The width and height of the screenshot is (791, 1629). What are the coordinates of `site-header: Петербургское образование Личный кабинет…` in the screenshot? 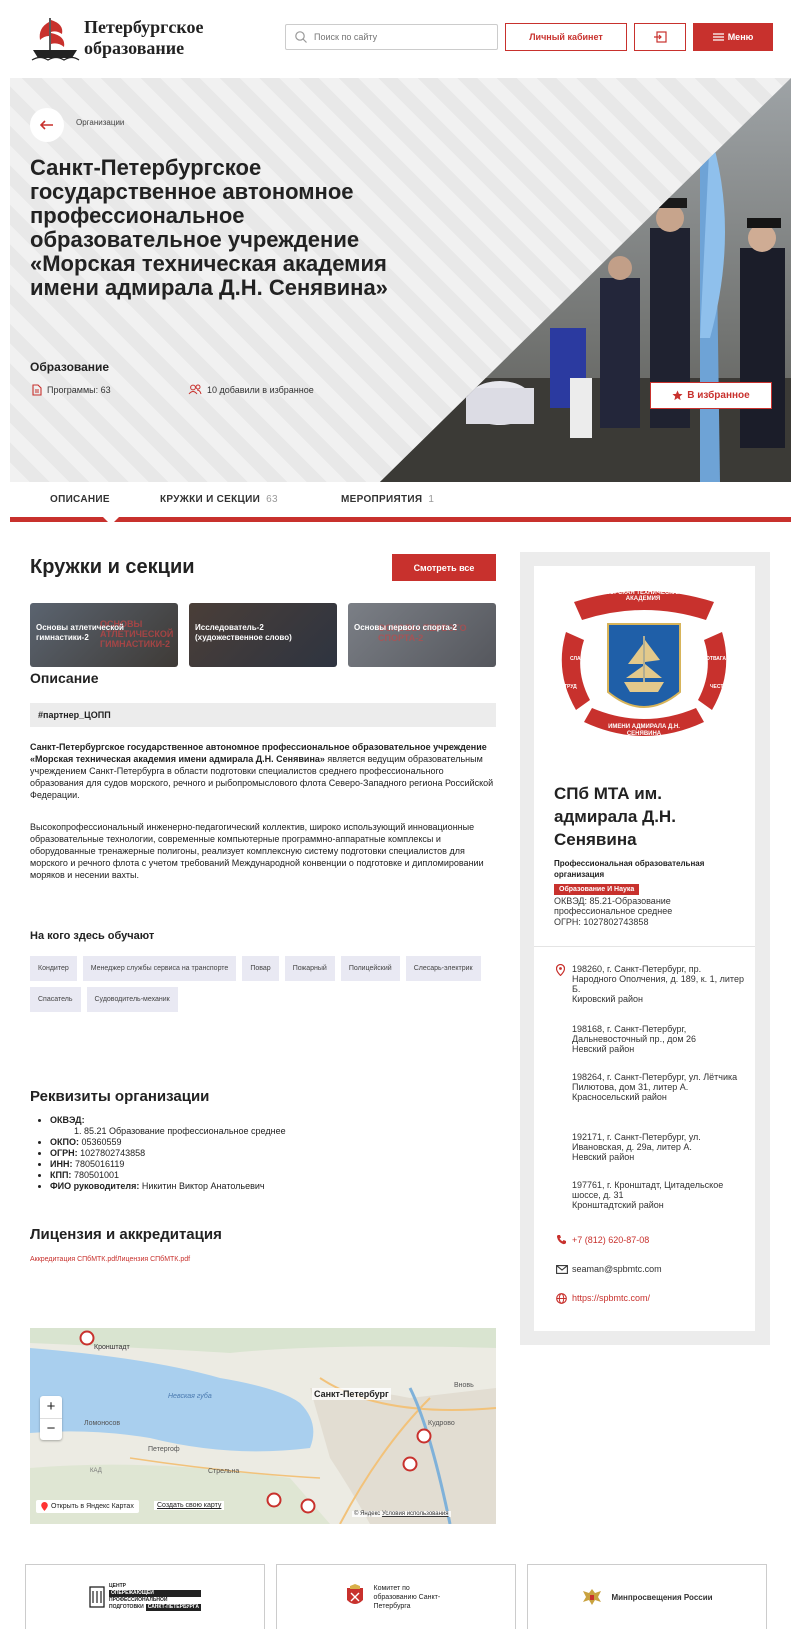 It's located at (395, 37).